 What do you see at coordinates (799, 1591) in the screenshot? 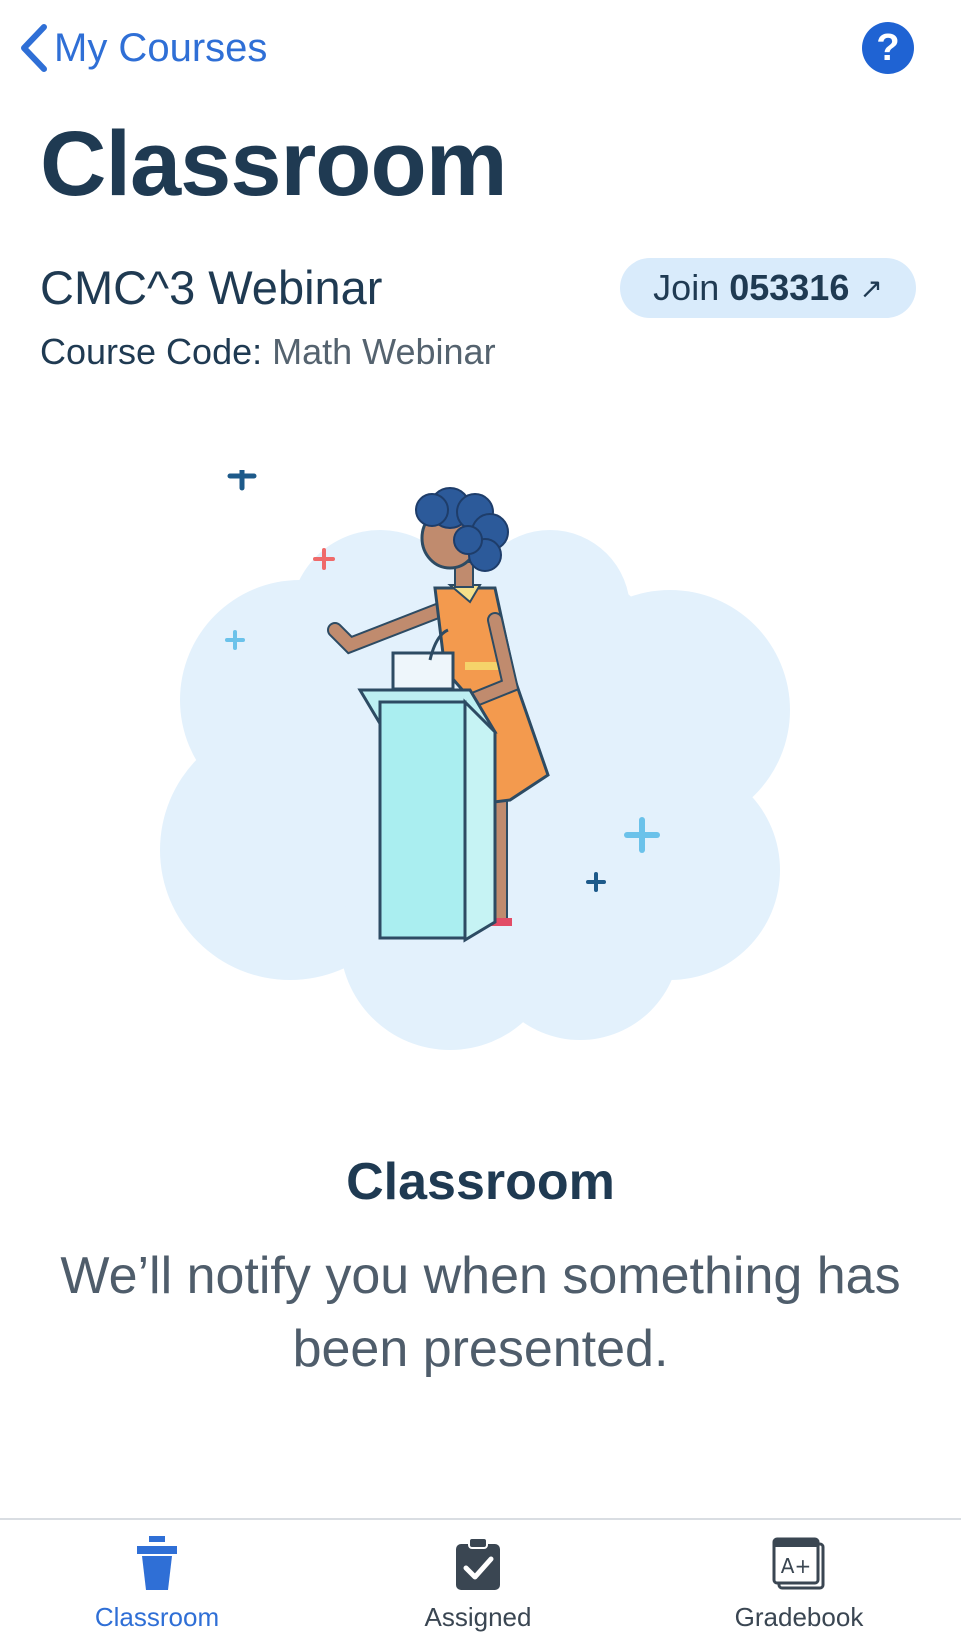
I see `tab-gradebook: A+ Gradebook` at bounding box center [799, 1591].